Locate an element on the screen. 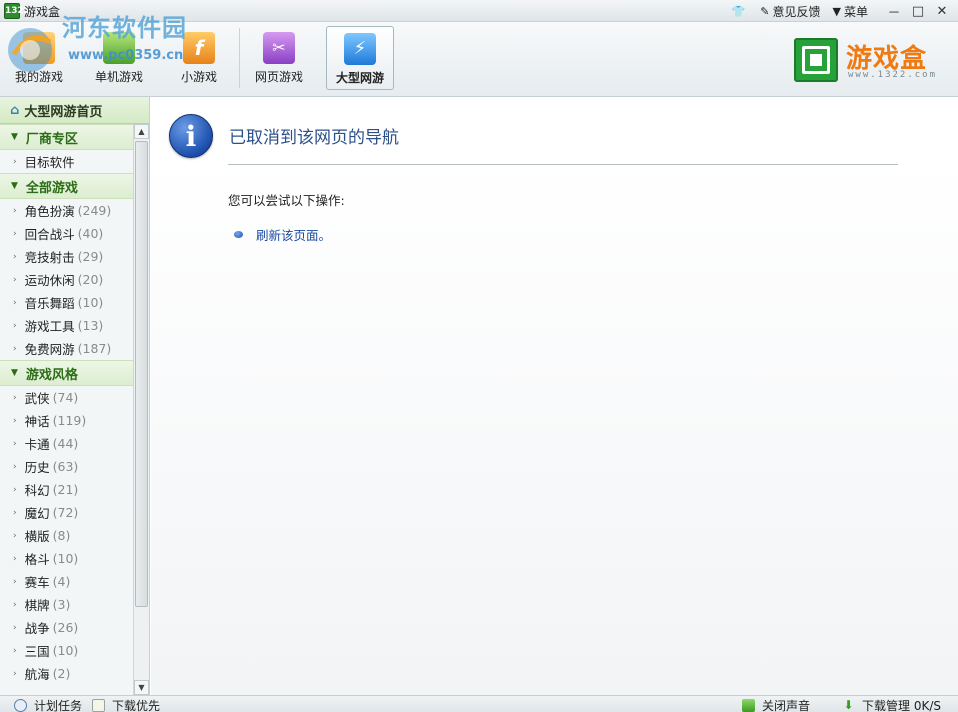  home-icon: ⌂ is located at coordinates (15, 110).